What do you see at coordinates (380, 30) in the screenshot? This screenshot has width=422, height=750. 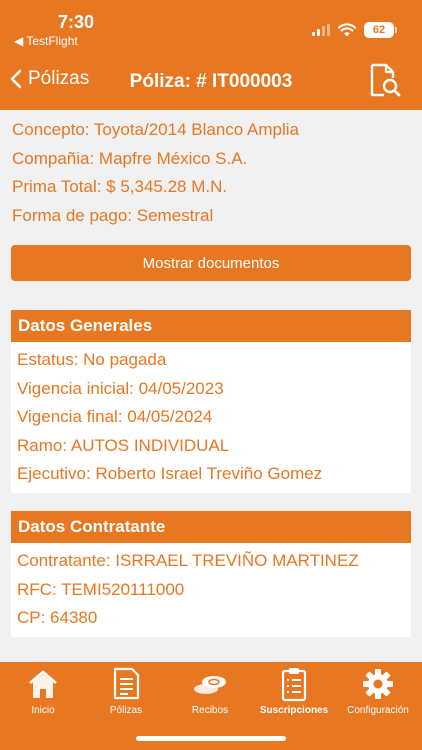 I see `battery-icon: 62` at bounding box center [380, 30].